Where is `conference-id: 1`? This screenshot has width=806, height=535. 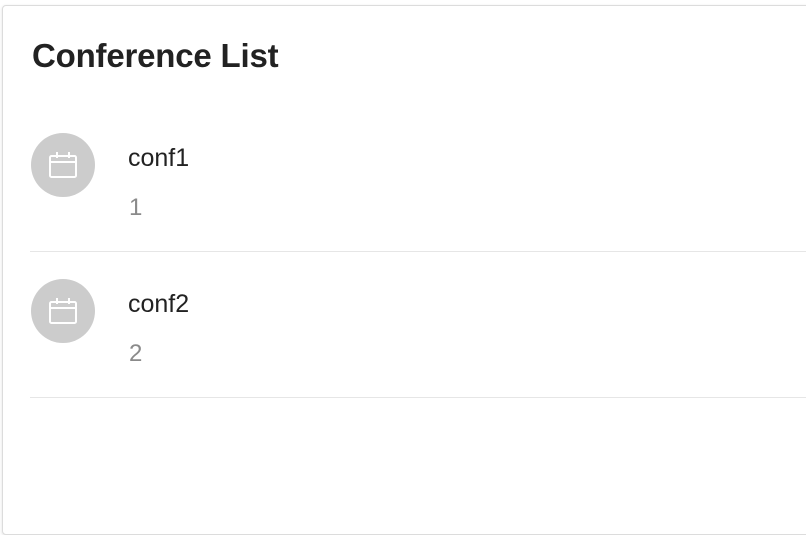
conference-id: 1 is located at coordinates (136, 207).